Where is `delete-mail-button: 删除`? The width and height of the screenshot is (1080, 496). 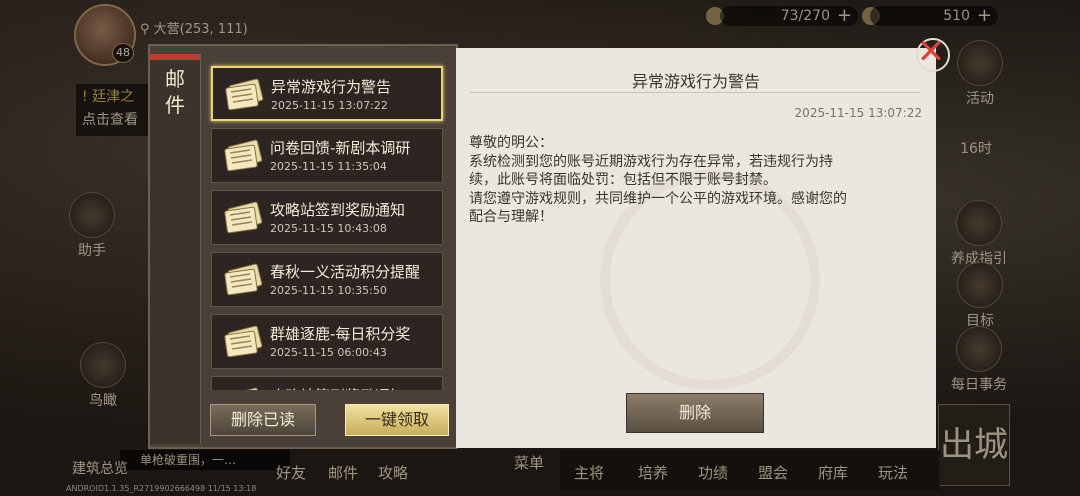
delete-mail-button: 删除 is located at coordinates (695, 413).